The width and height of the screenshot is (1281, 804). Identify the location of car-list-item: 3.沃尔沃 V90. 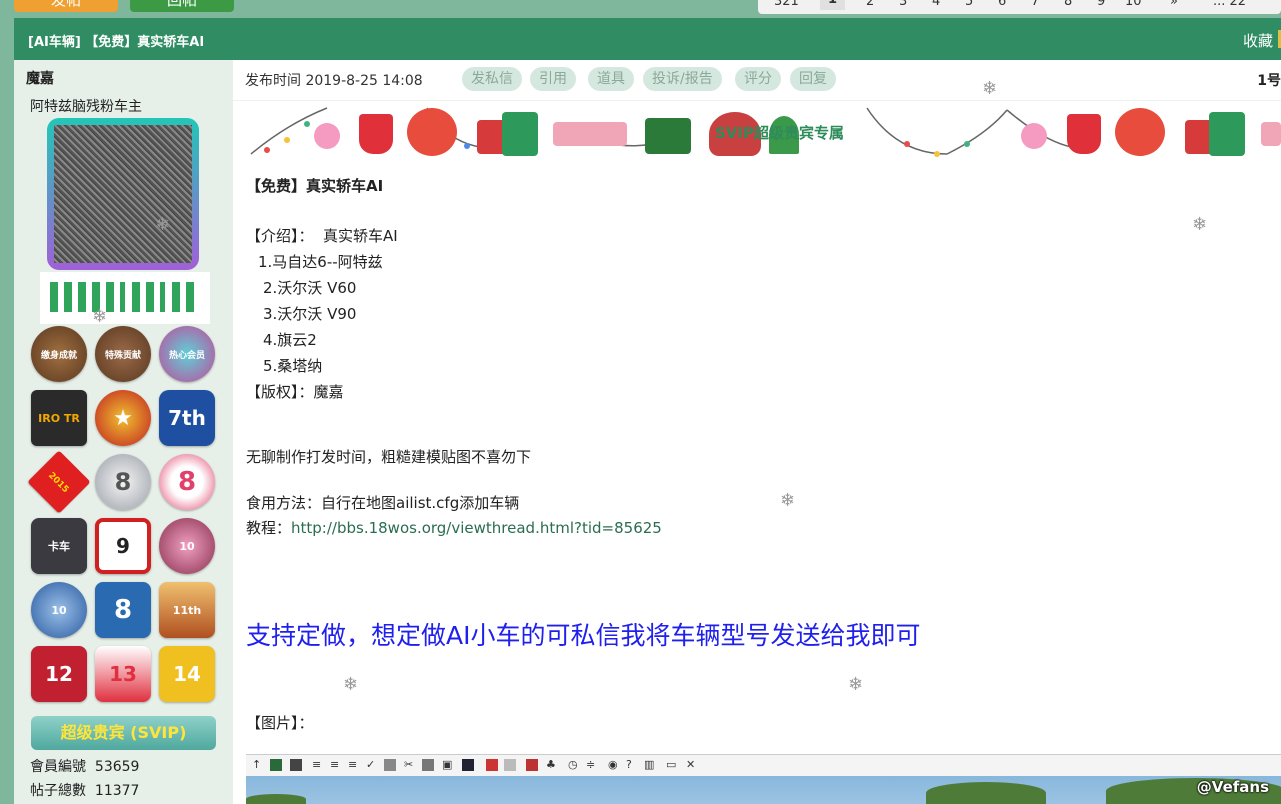
(310, 314).